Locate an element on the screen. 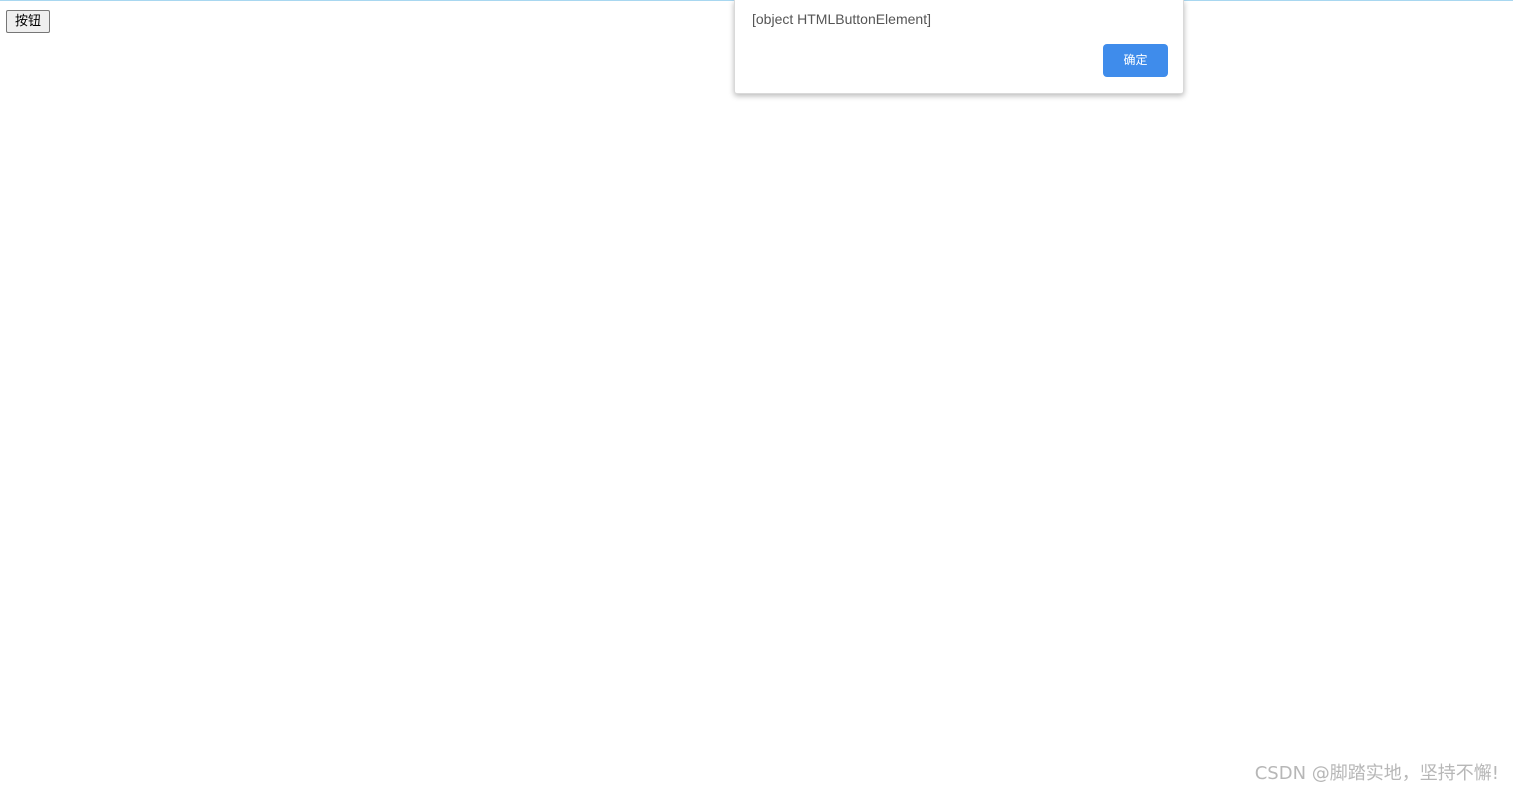 The height and width of the screenshot is (789, 1513). ok-button: 确定 is located at coordinates (1135, 60).